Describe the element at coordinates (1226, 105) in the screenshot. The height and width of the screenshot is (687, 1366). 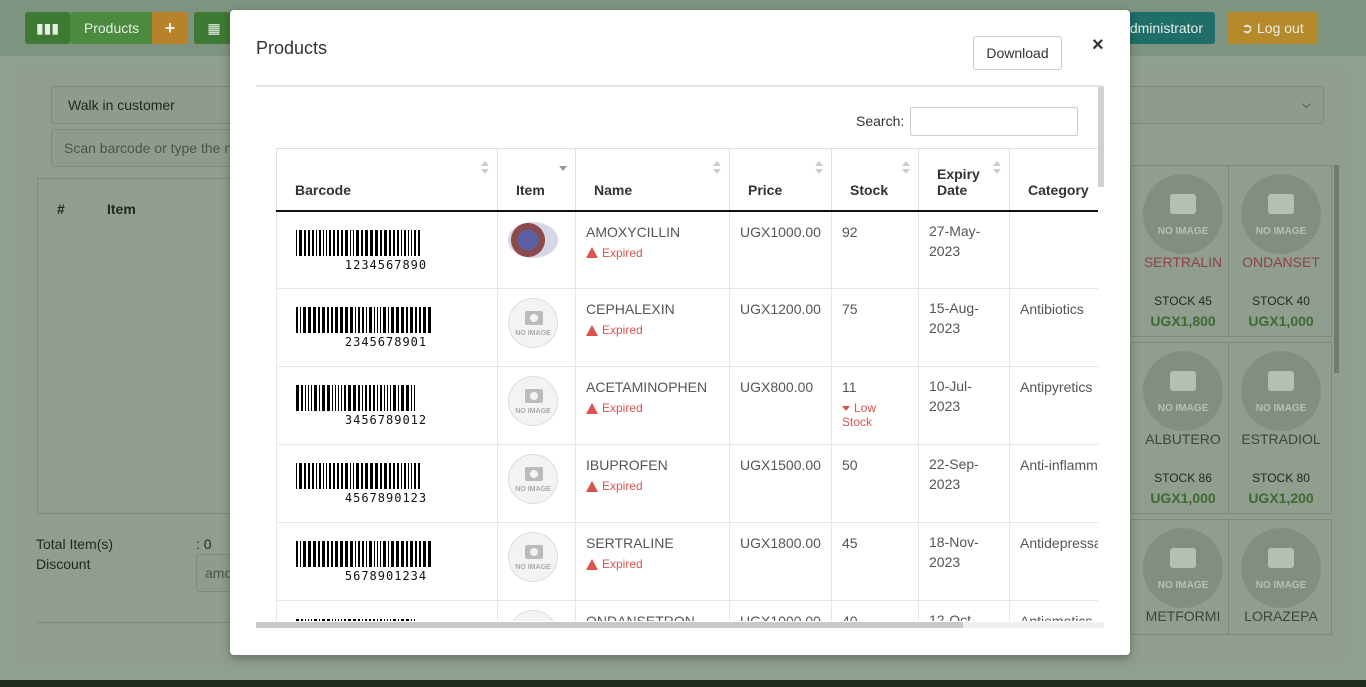
I see `category-select: ⌵` at that location.